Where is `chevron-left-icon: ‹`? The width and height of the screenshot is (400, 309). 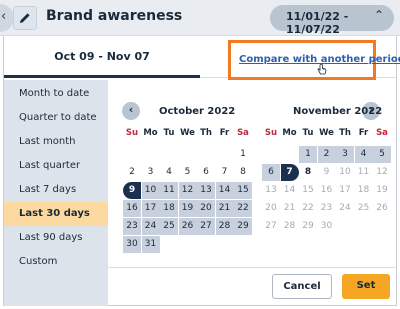 chevron-left-icon: ‹ is located at coordinates (4, 16).